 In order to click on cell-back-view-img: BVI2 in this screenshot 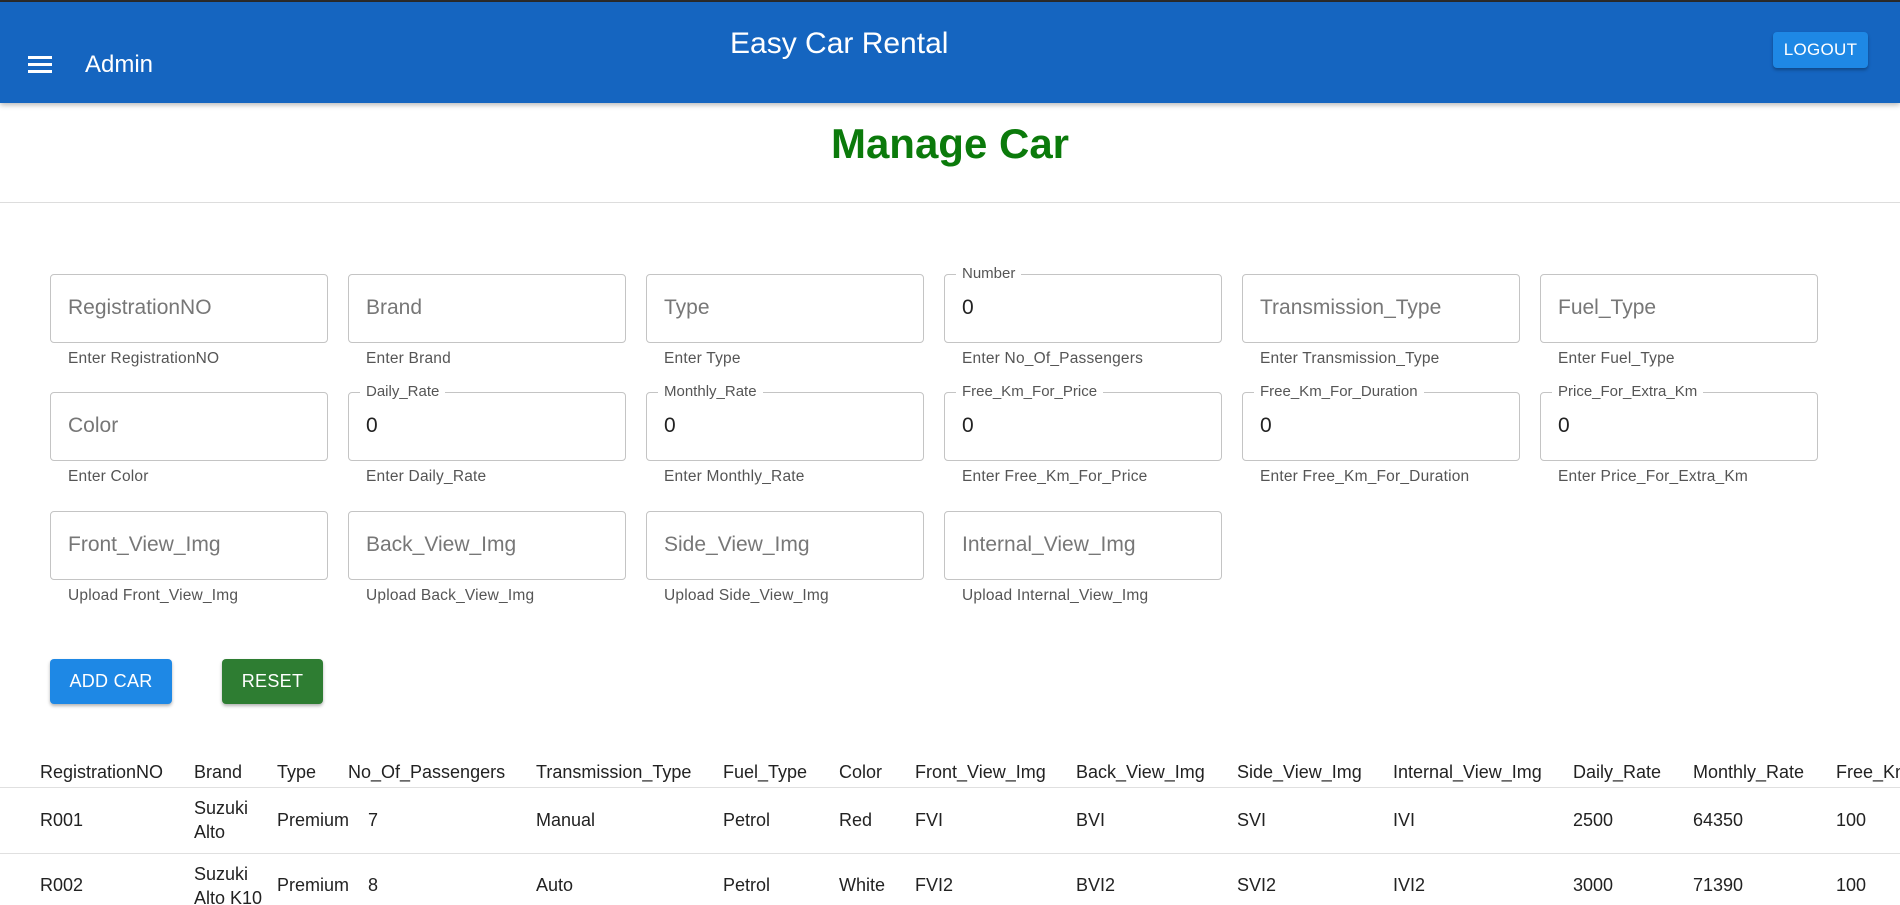, I will do `click(1096, 885)`.